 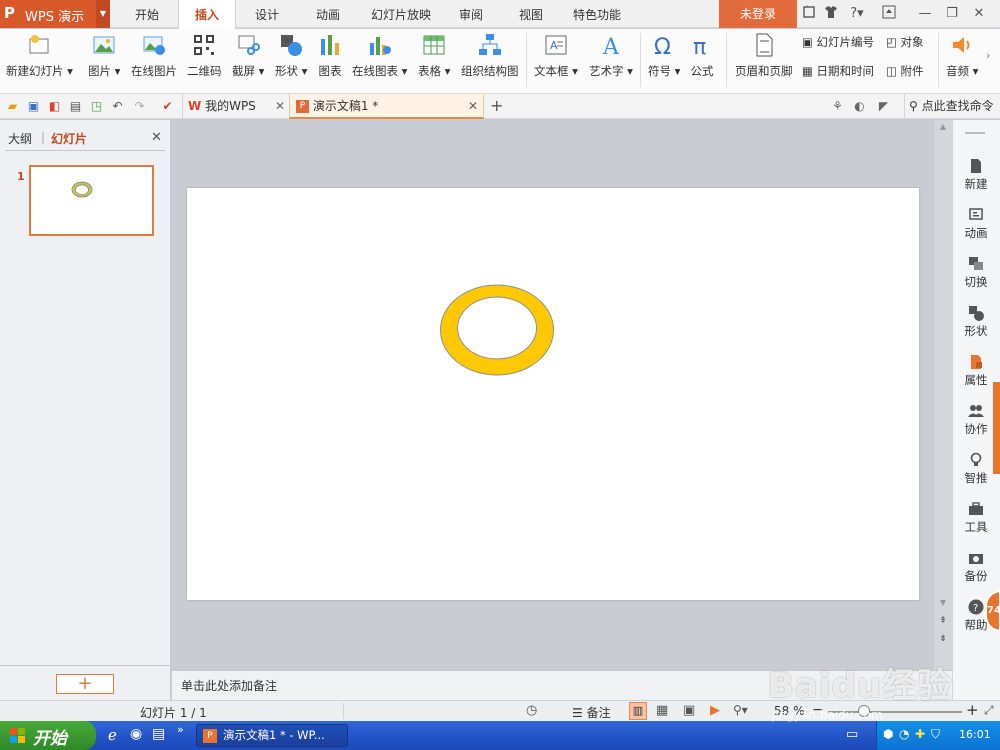 What do you see at coordinates (471, 14) in the screenshot?
I see `tab-review: 审阅` at bounding box center [471, 14].